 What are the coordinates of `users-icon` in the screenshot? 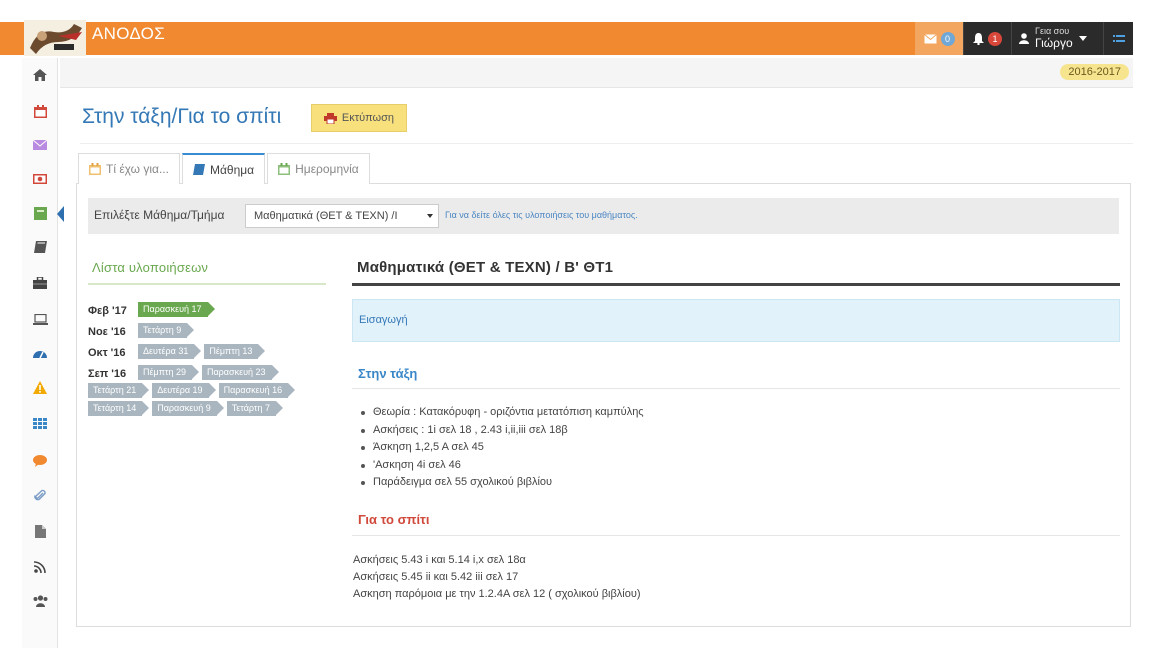 It's located at (40, 601).